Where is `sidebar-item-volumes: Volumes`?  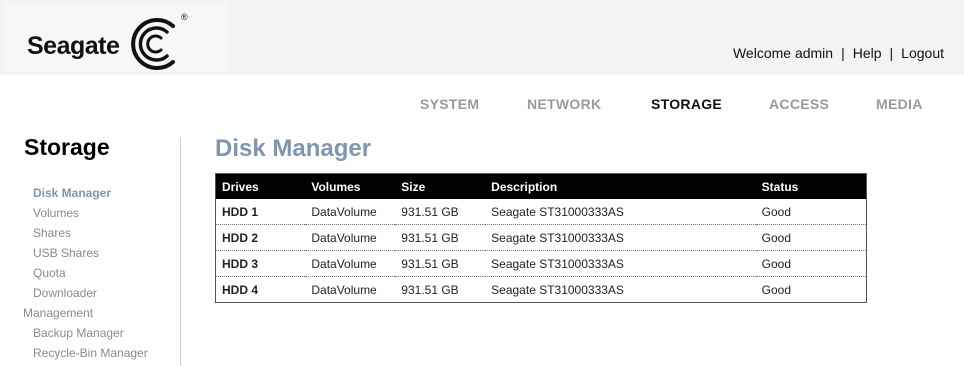
sidebar-item-volumes: Volumes is located at coordinates (56, 213).